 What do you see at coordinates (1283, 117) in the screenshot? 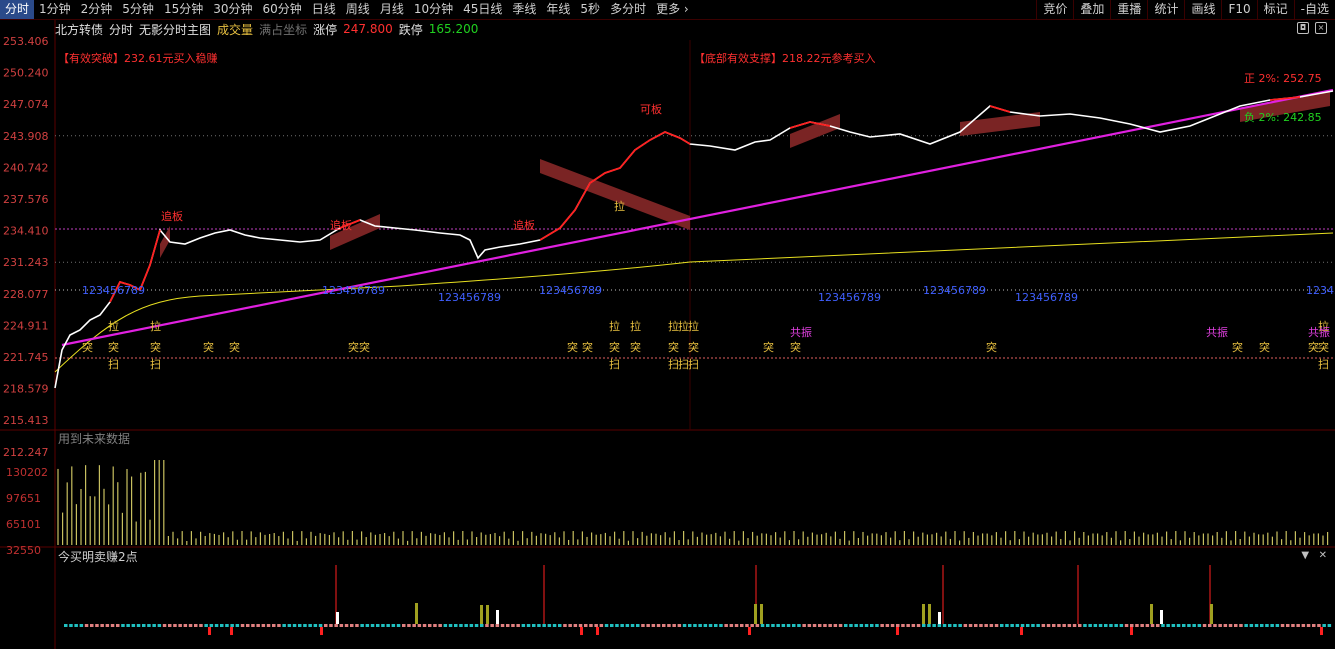
I see `lower-band-label: 负 2%: 242.85` at bounding box center [1283, 117].